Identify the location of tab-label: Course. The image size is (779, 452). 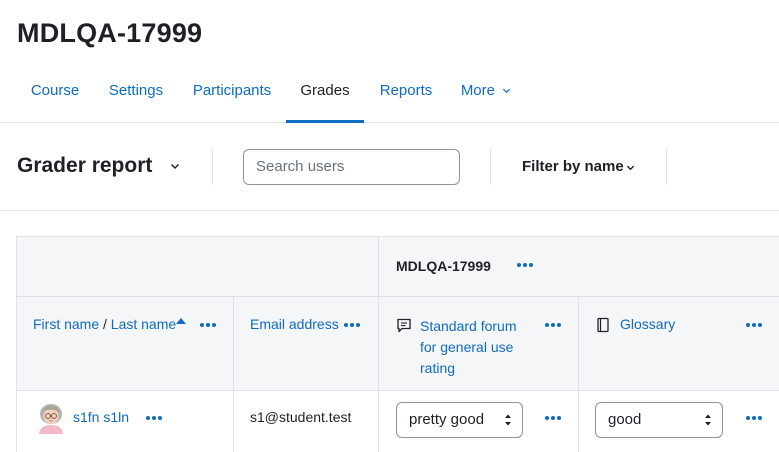
(55, 90).